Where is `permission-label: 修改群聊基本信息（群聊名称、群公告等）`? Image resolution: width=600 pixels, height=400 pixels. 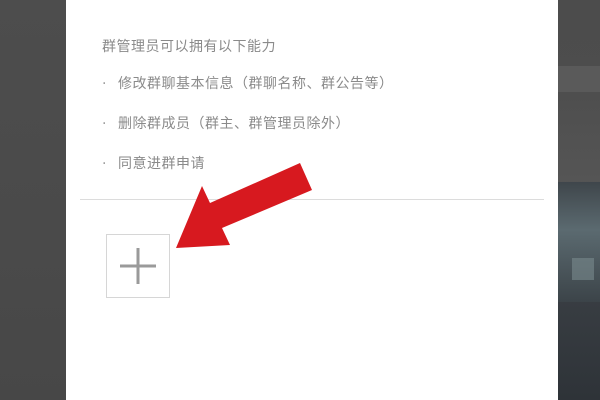 permission-label: 修改群聊基本信息（群聊名称、群公告等） is located at coordinates (256, 84).